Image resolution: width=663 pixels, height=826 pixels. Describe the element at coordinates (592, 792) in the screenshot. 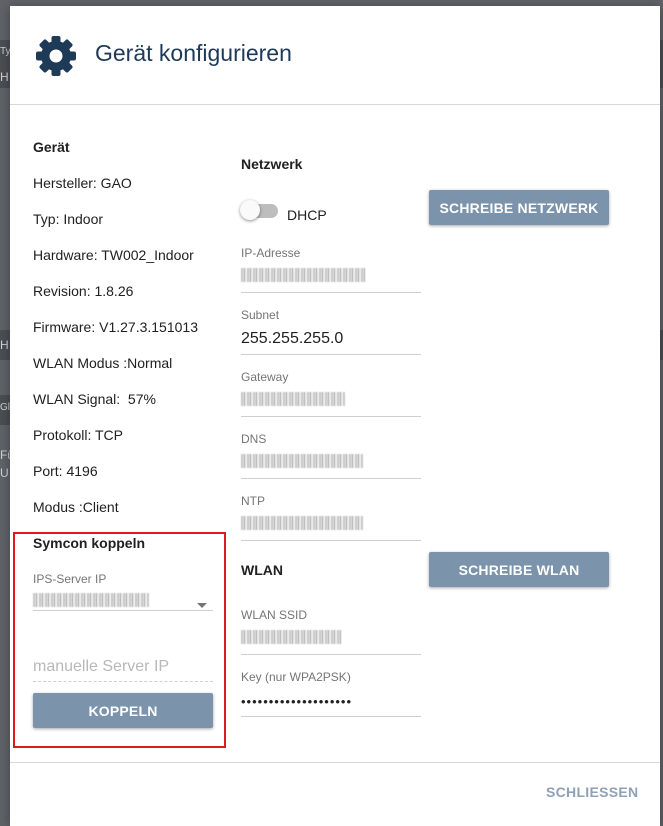

I see `close-button: SCHLIESSEN` at that location.